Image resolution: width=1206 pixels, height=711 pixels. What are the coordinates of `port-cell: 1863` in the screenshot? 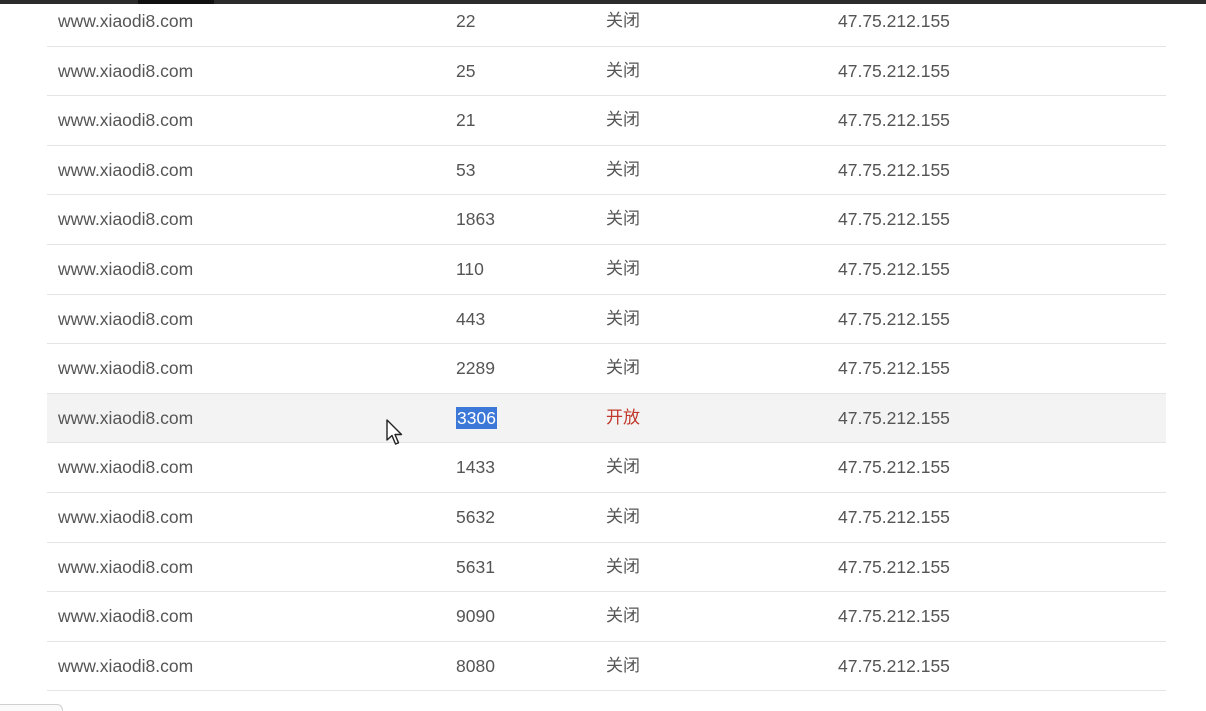 It's located at (475, 219).